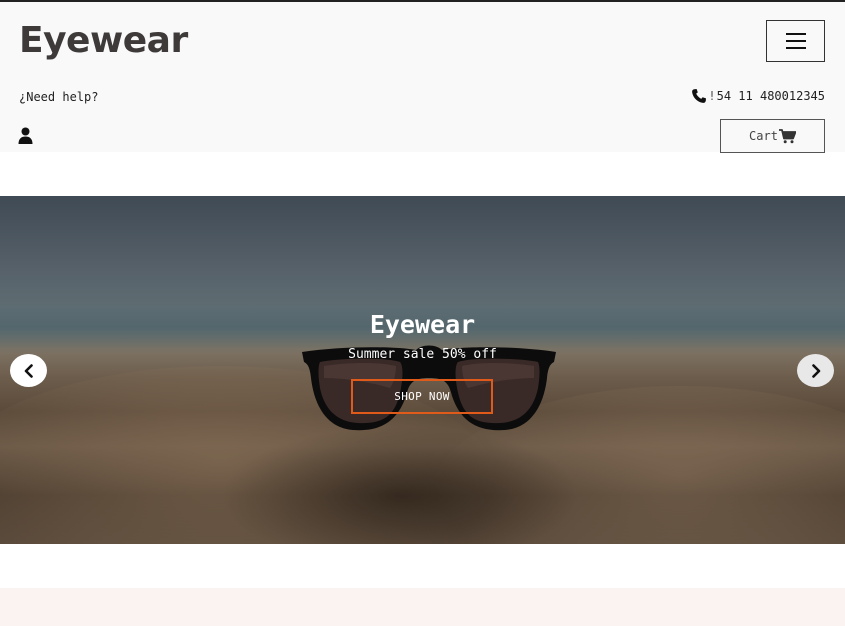 This screenshot has height=626, width=845. Describe the element at coordinates (59, 97) in the screenshot. I see `help-text: ¿Need help?` at that location.